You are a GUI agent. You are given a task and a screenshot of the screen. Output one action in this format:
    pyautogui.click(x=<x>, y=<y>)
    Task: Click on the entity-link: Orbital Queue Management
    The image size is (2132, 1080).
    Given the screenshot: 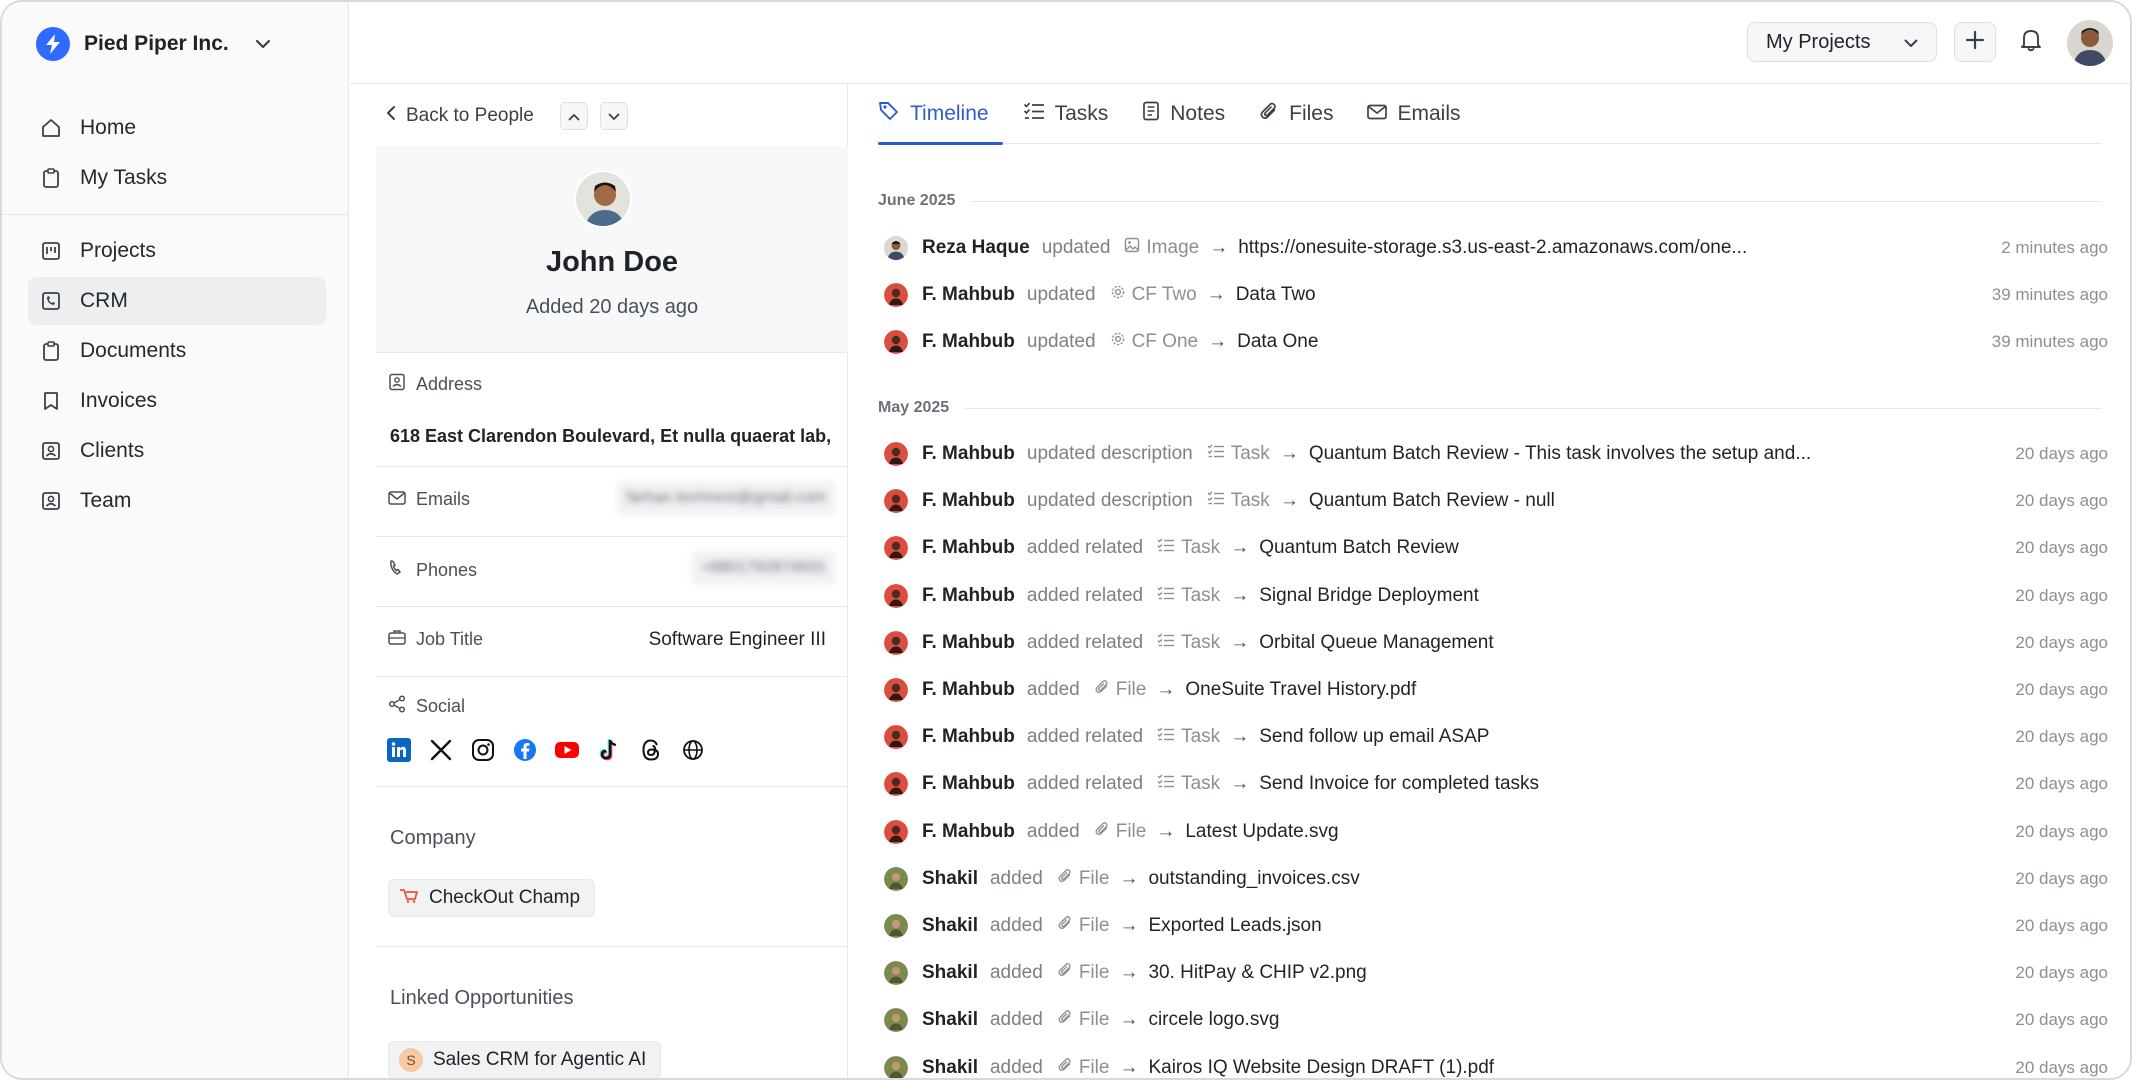 What is the action you would take?
    pyautogui.click(x=1376, y=643)
    